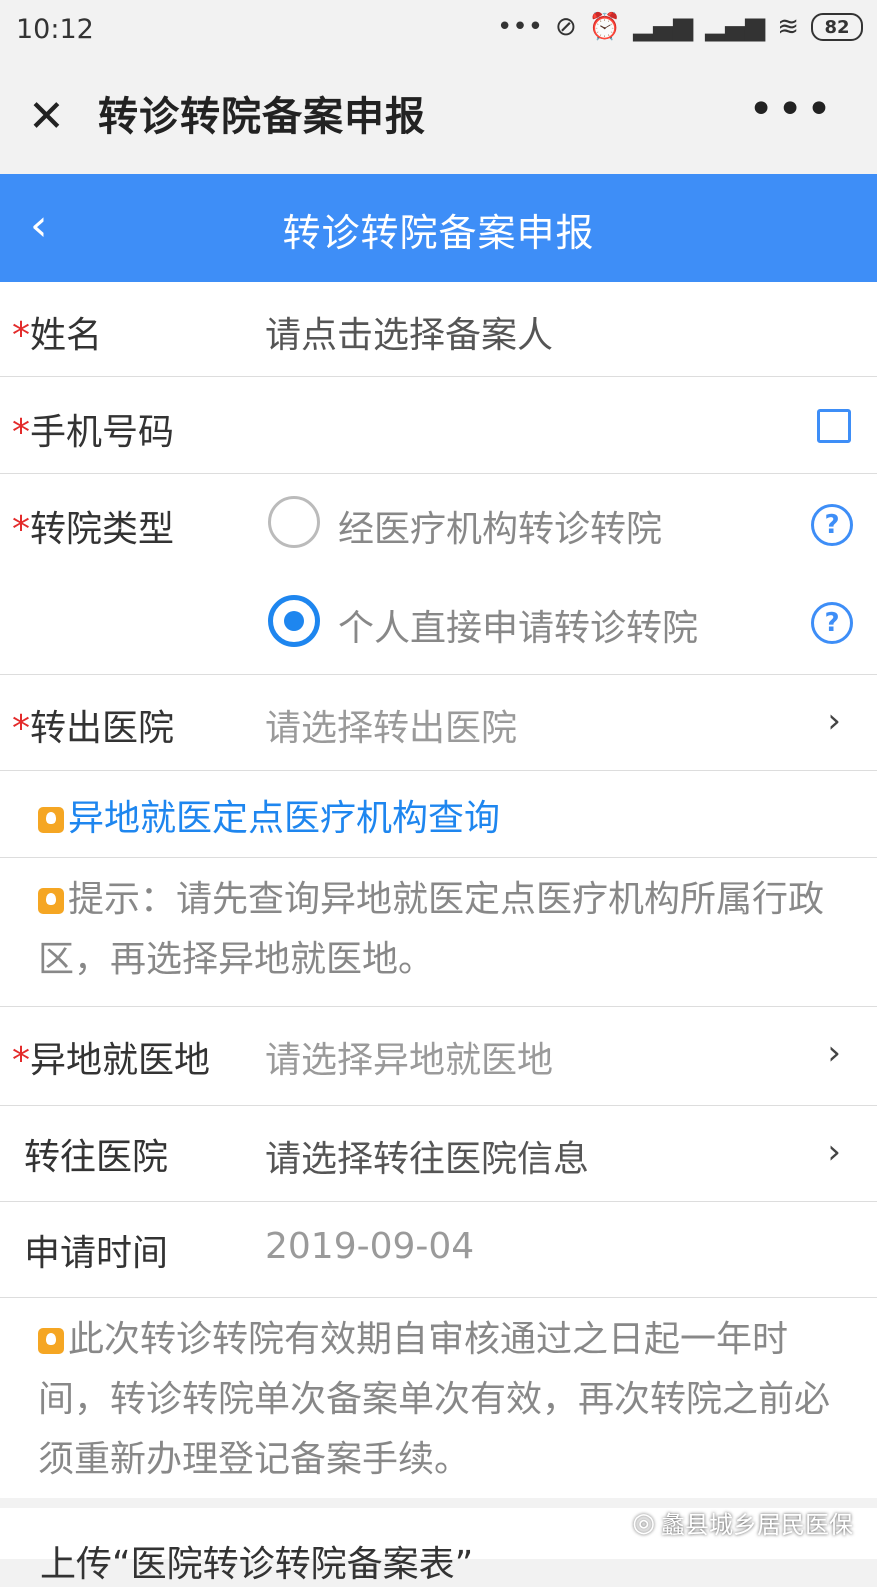  I want to click on watermark: ◎ 蠡县城乡居民医保, so click(742, 1523).